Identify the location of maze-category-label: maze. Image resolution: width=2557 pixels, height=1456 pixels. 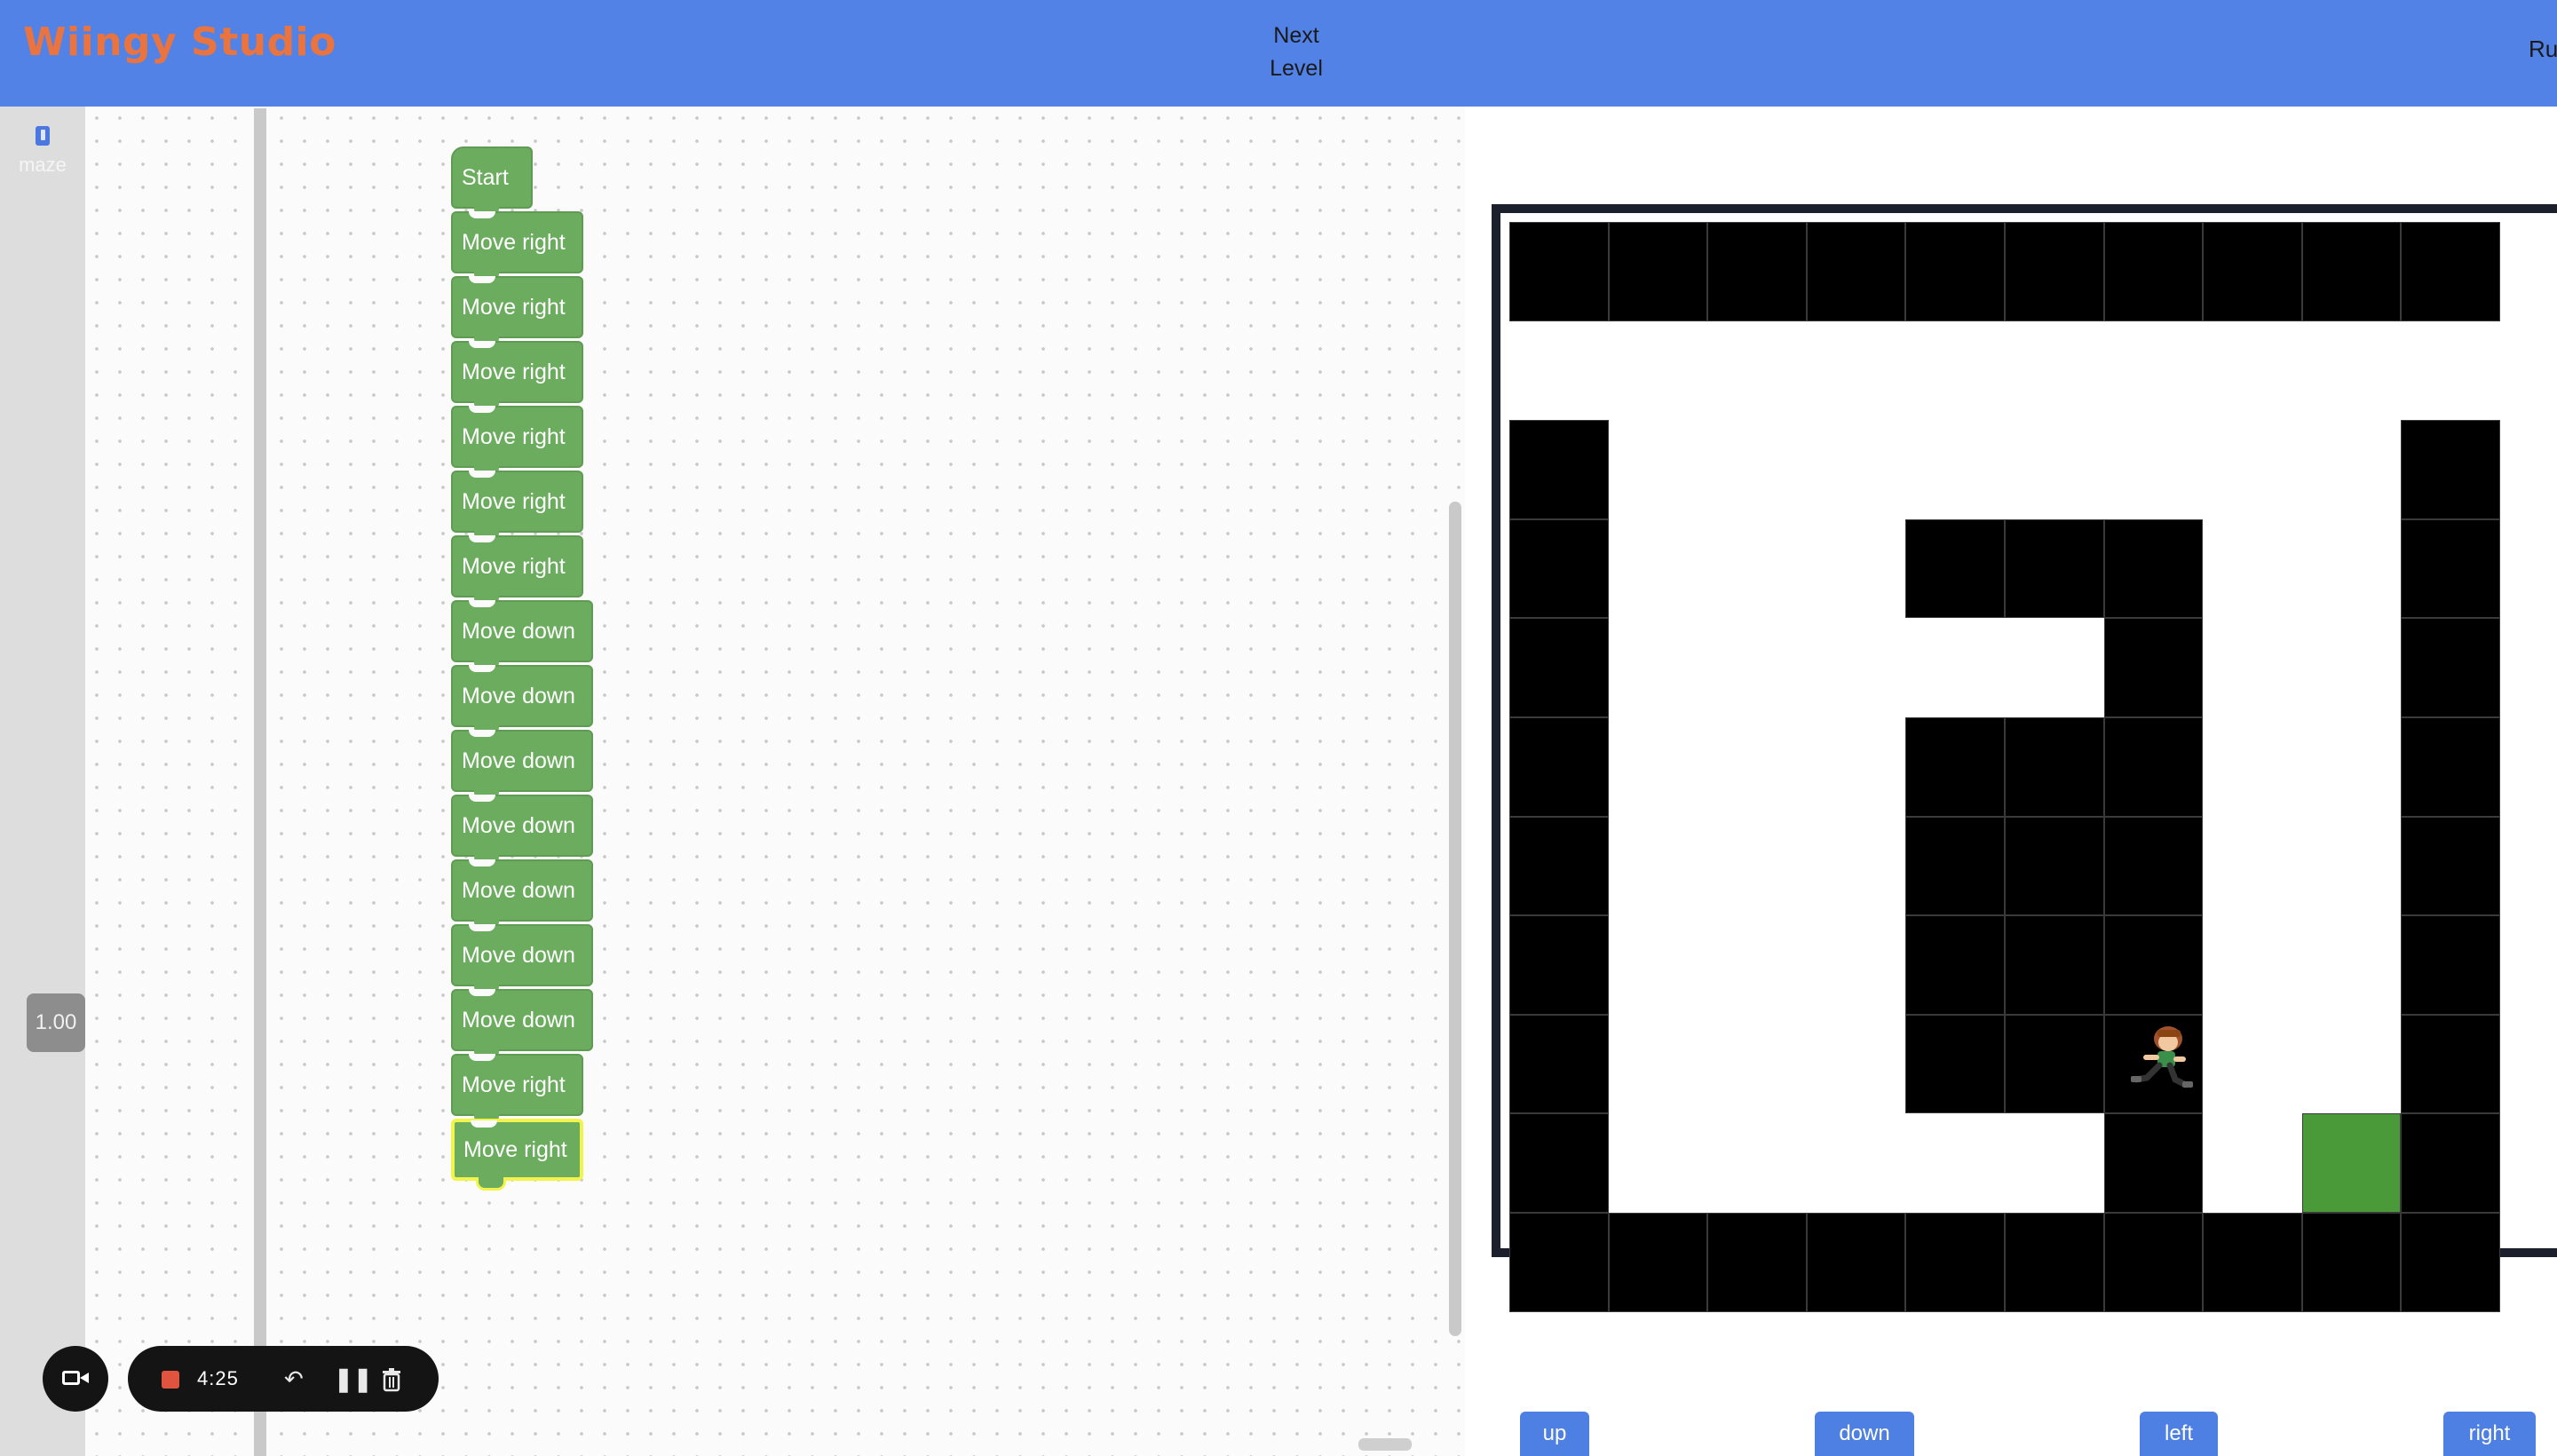
(43, 165).